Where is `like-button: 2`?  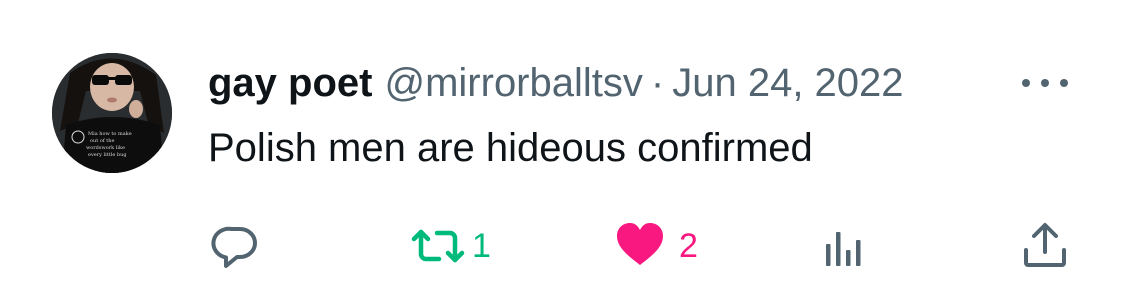
like-button: 2 is located at coordinates (656, 246).